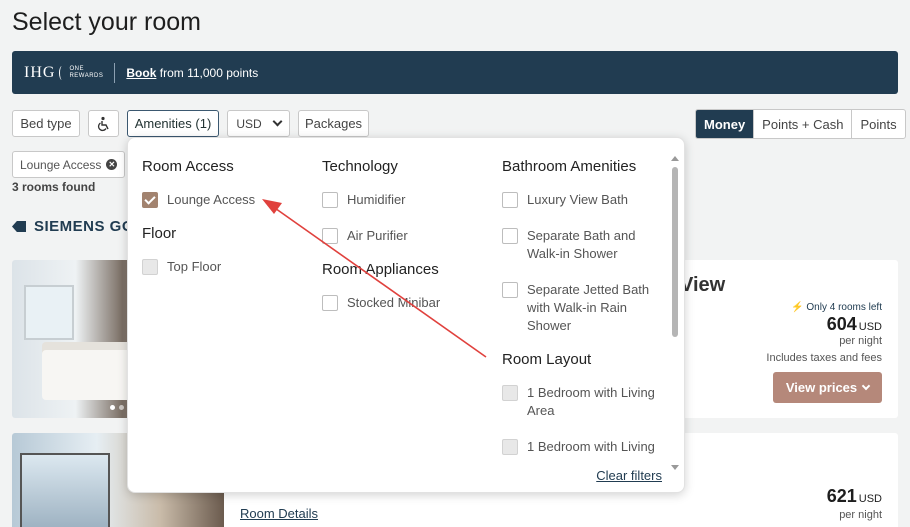 Image resolution: width=910 pixels, height=527 pixels. I want to click on room-price: 621 USD, so click(854, 496).